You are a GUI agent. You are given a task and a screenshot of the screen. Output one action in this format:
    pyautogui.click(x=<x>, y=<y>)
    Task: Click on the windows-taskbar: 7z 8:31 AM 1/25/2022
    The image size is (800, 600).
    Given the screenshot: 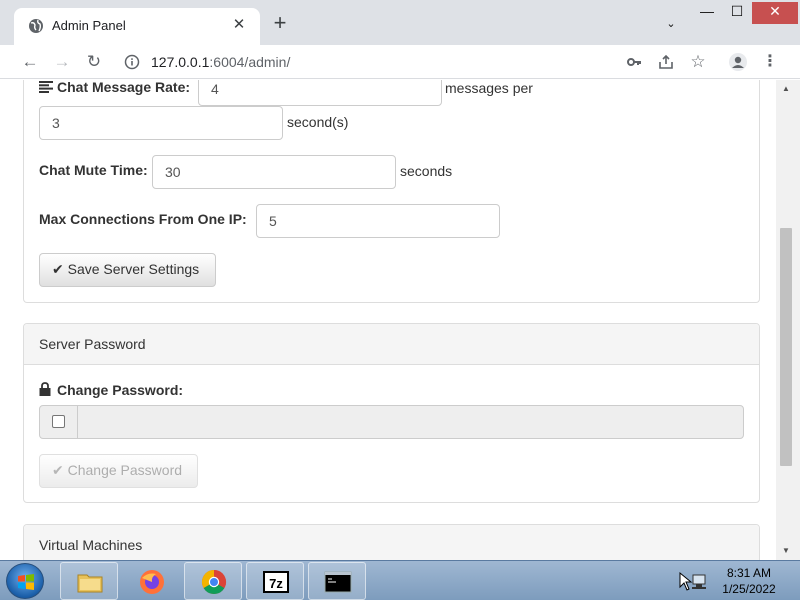 What is the action you would take?
    pyautogui.click(x=400, y=580)
    